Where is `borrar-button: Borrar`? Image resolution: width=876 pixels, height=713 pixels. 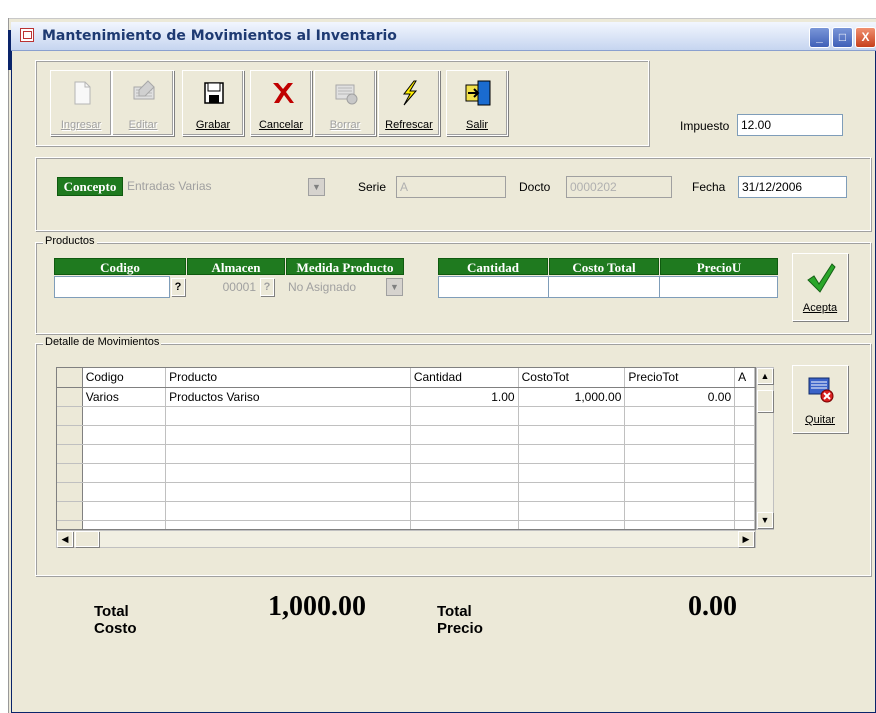
borrar-button: Borrar is located at coordinates (345, 103).